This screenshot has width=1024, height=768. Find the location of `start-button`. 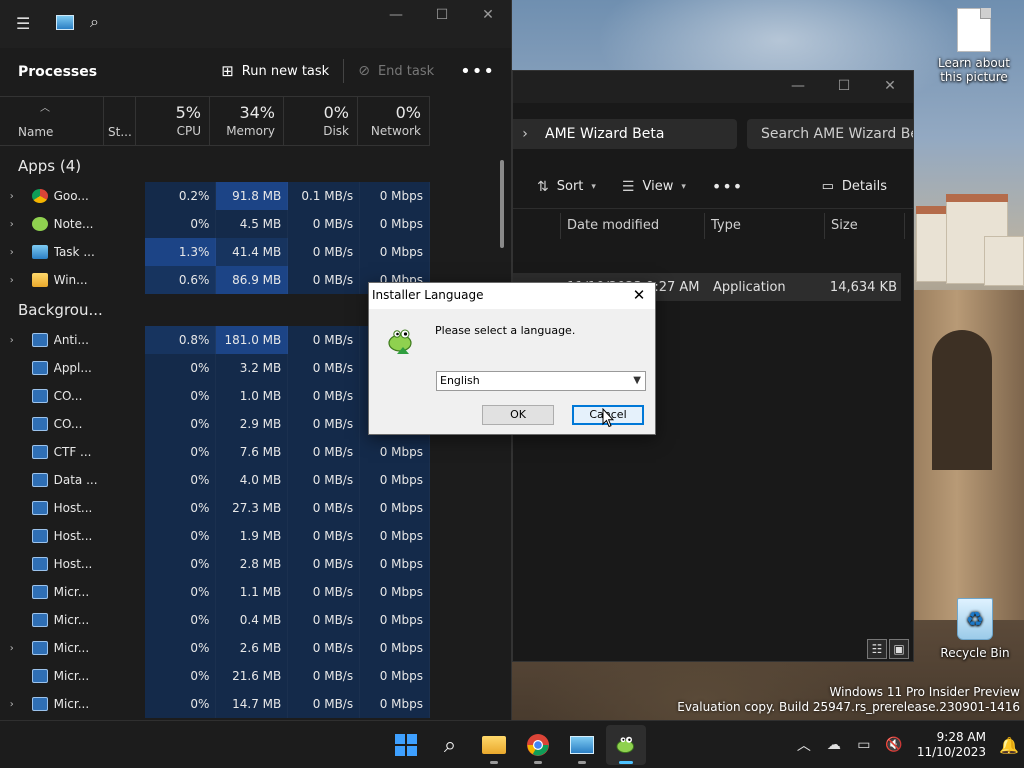

start-button is located at coordinates (406, 745).